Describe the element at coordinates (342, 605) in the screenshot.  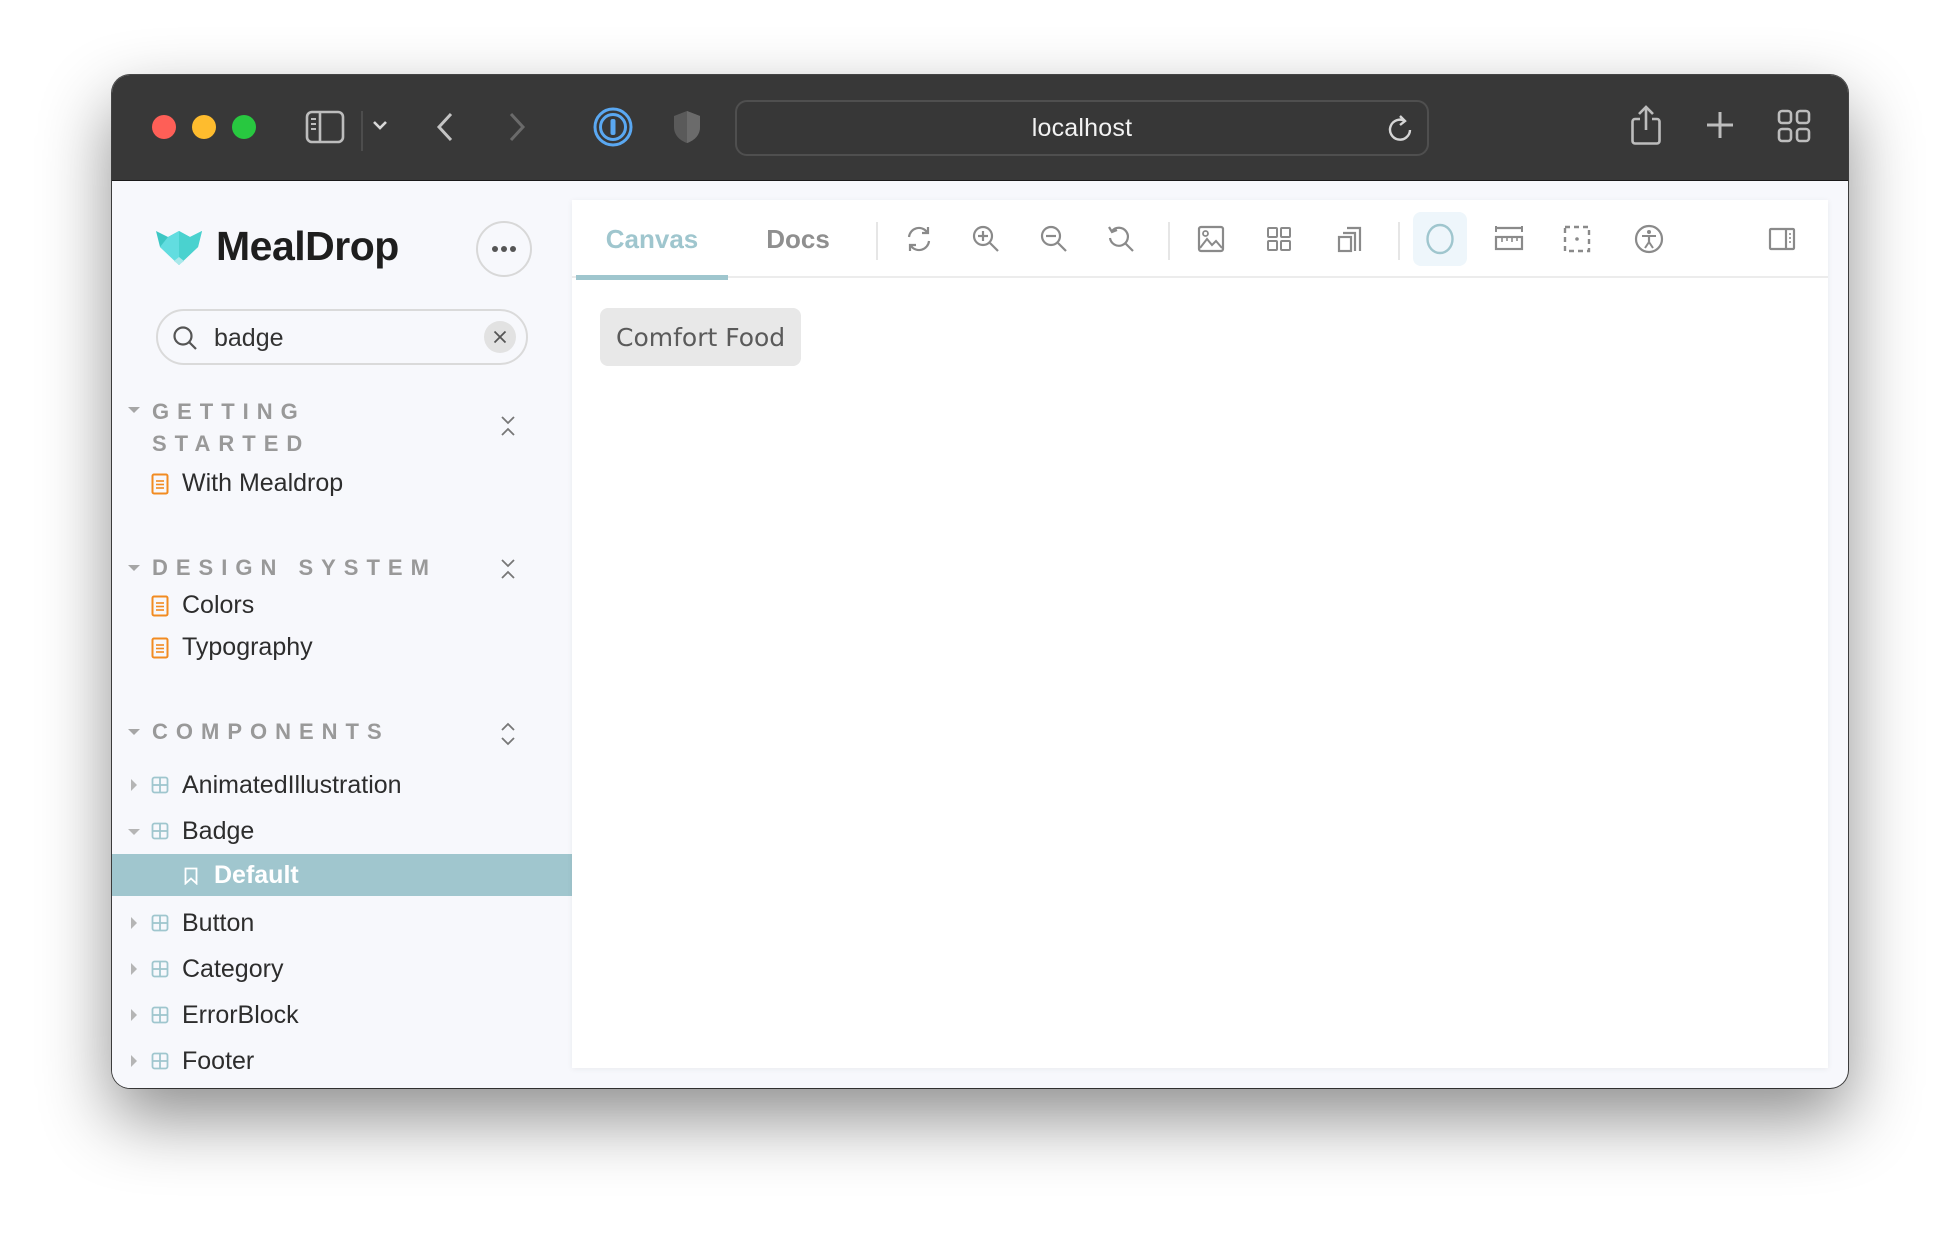
I see `sidebar-item-colors: Colors` at that location.